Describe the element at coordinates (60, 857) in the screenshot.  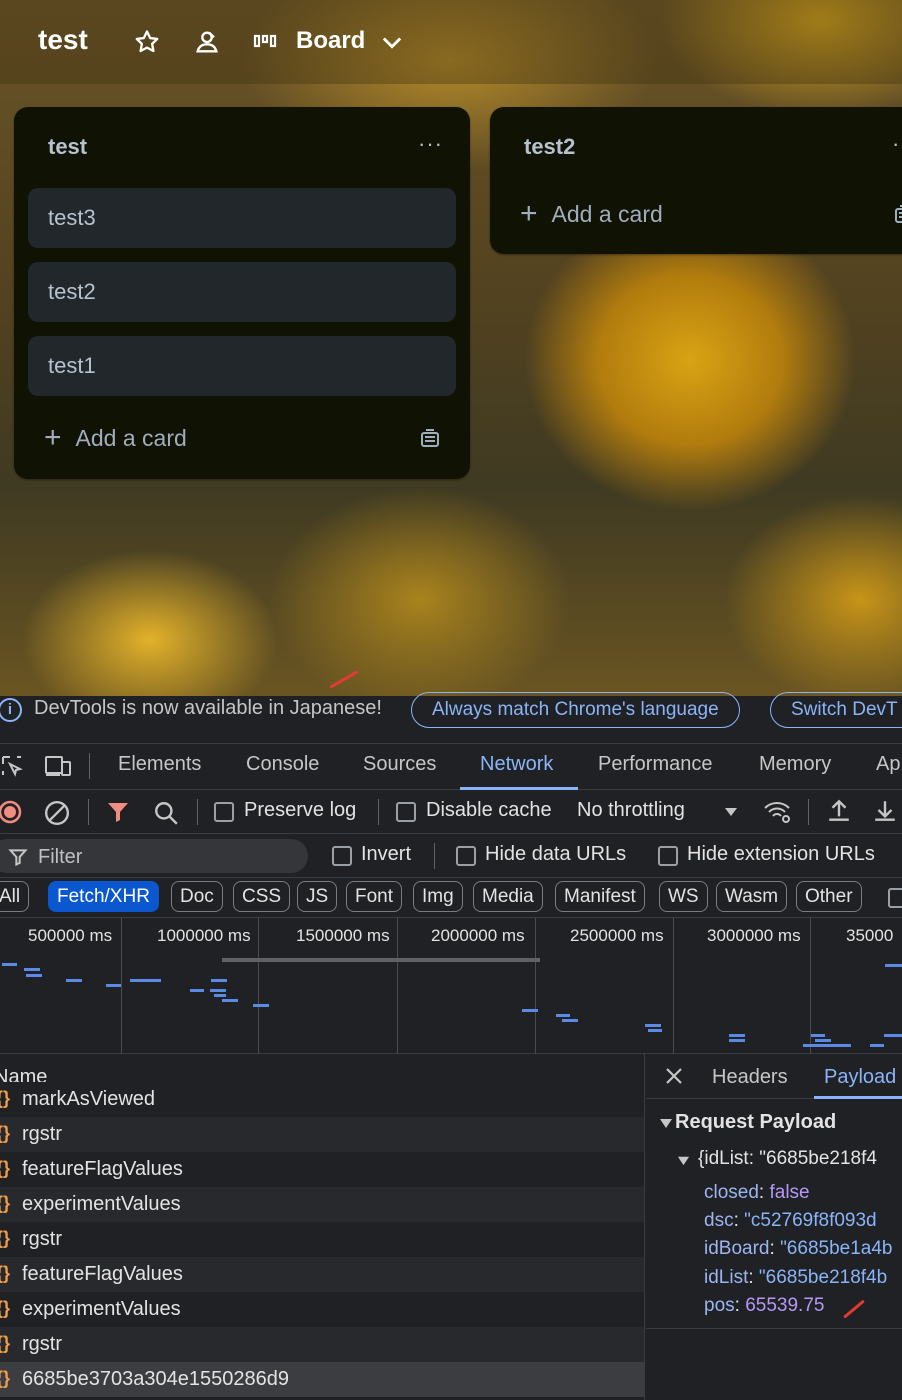
I see `filter-placeholder: Filter` at that location.